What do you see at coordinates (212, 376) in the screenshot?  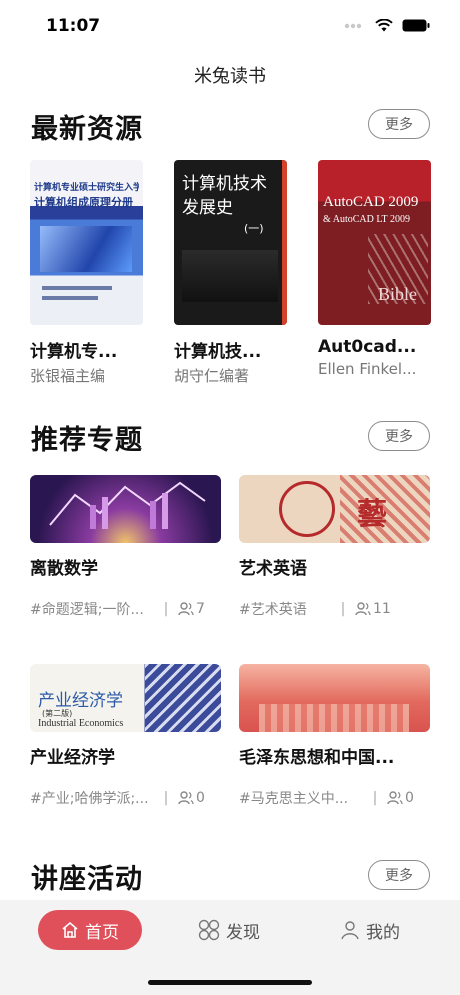 I see `book-author: 胡守仁编著` at bounding box center [212, 376].